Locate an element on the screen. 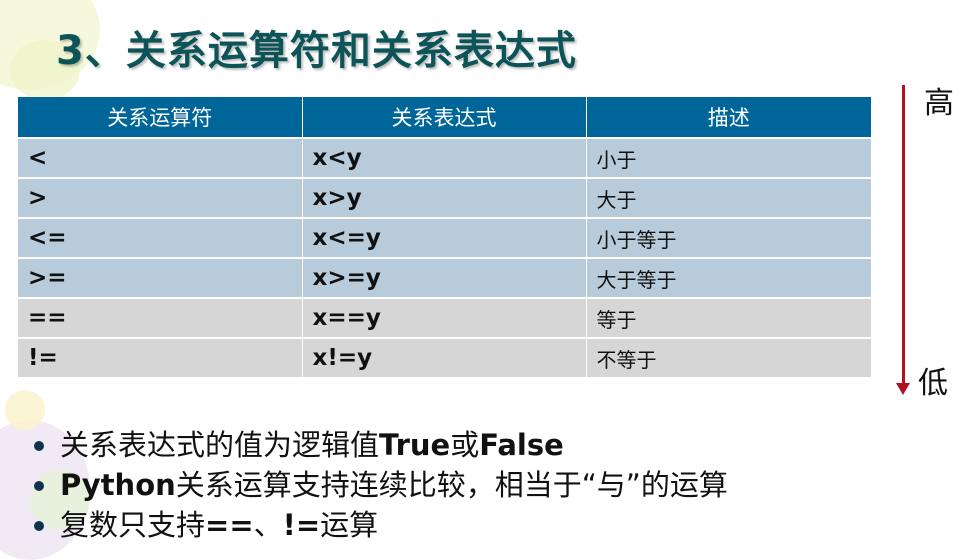 The image size is (962, 560). description-cell: 小于等于 is located at coordinates (728, 238).